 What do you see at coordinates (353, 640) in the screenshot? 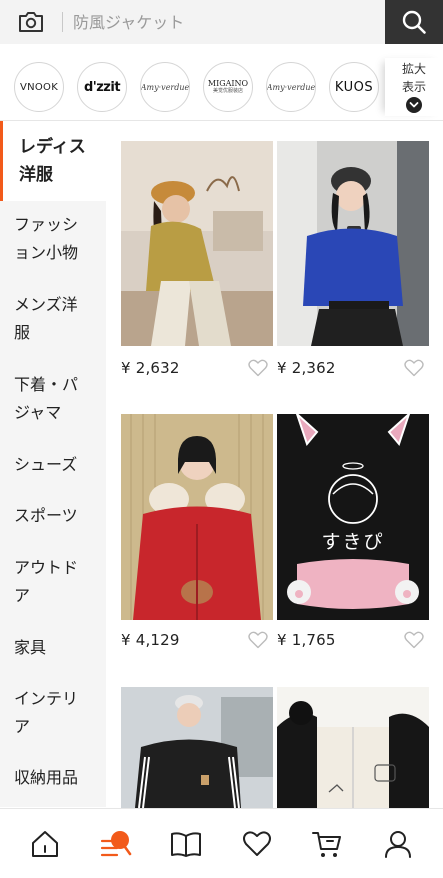
I see `price-row: ¥ 1,765` at bounding box center [353, 640].